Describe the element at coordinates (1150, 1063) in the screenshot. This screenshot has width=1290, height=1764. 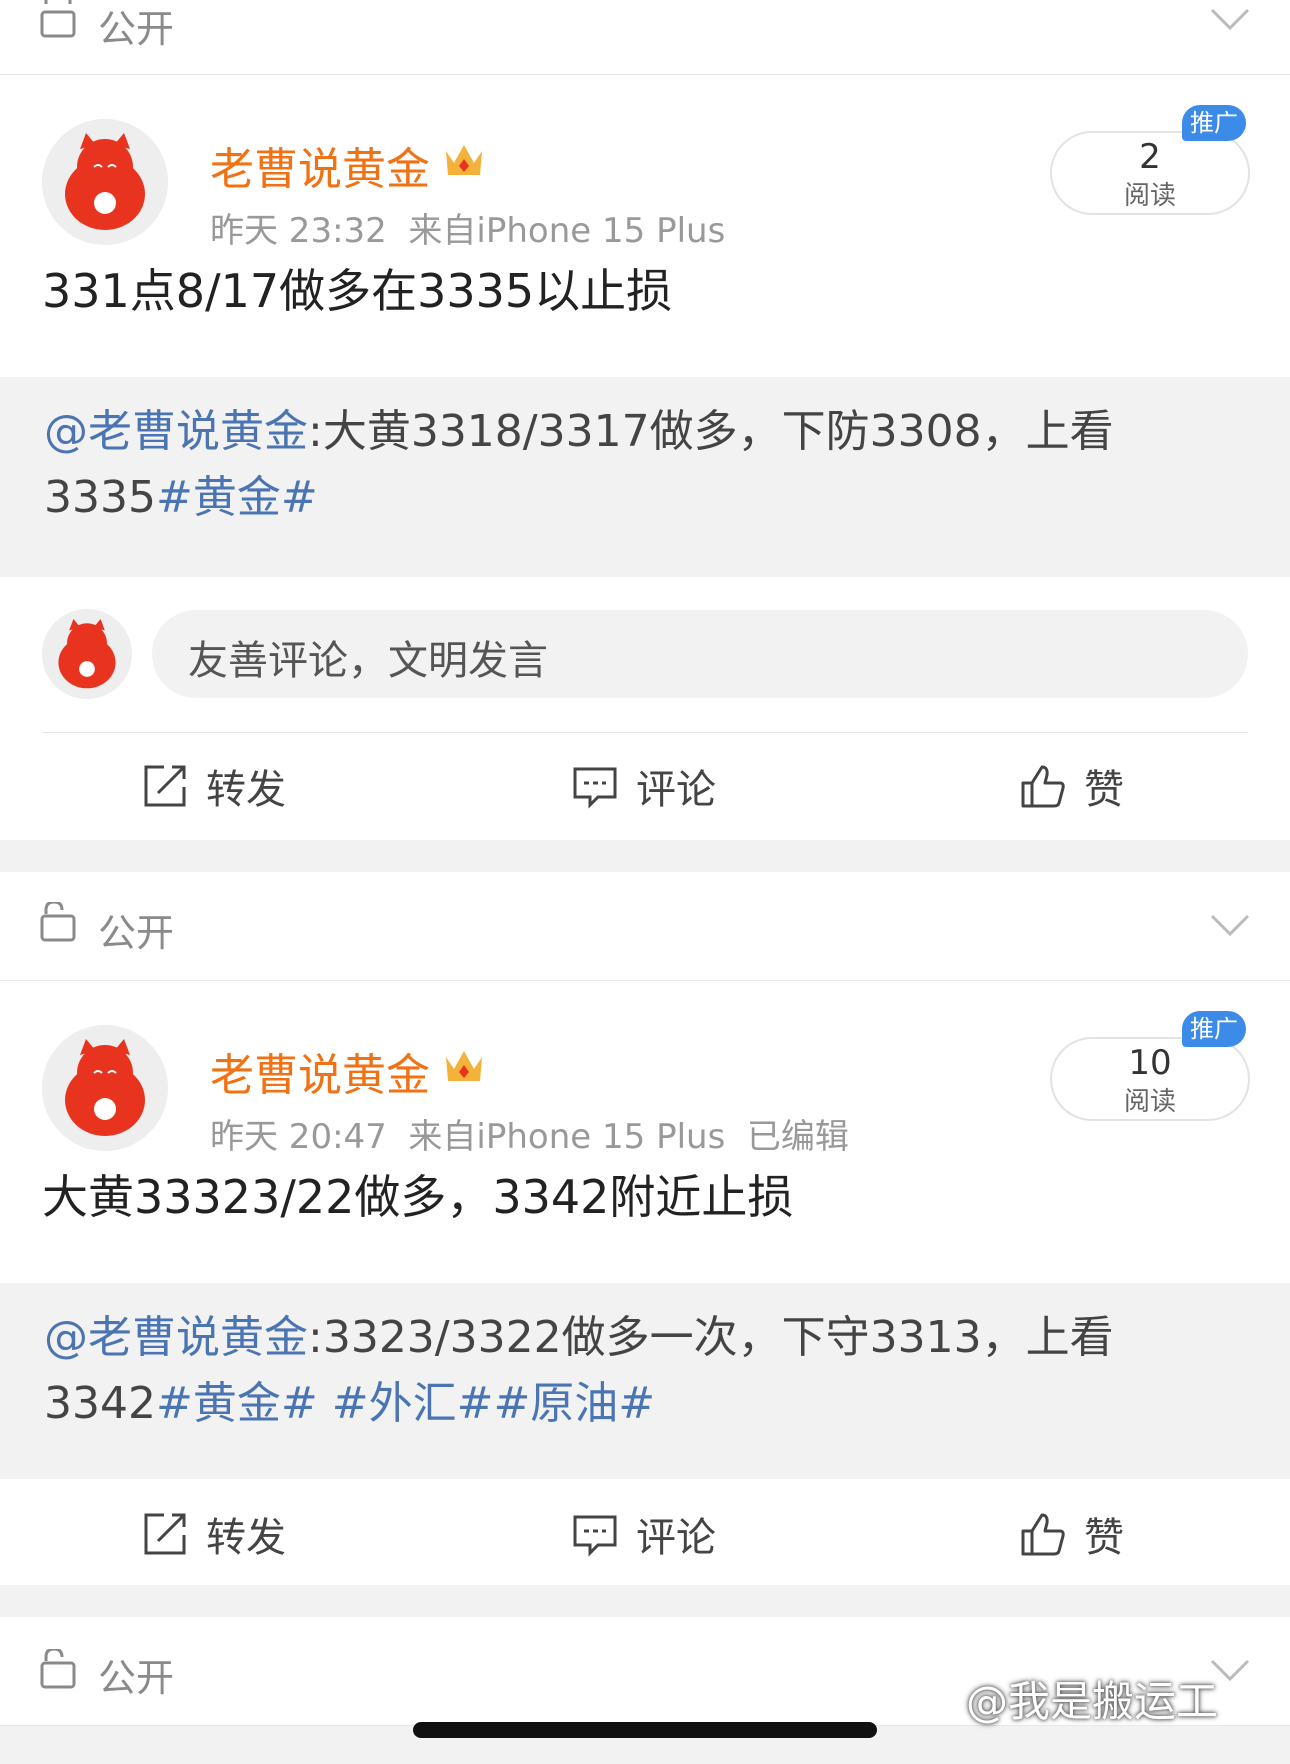
I see `read-count: 10` at that location.